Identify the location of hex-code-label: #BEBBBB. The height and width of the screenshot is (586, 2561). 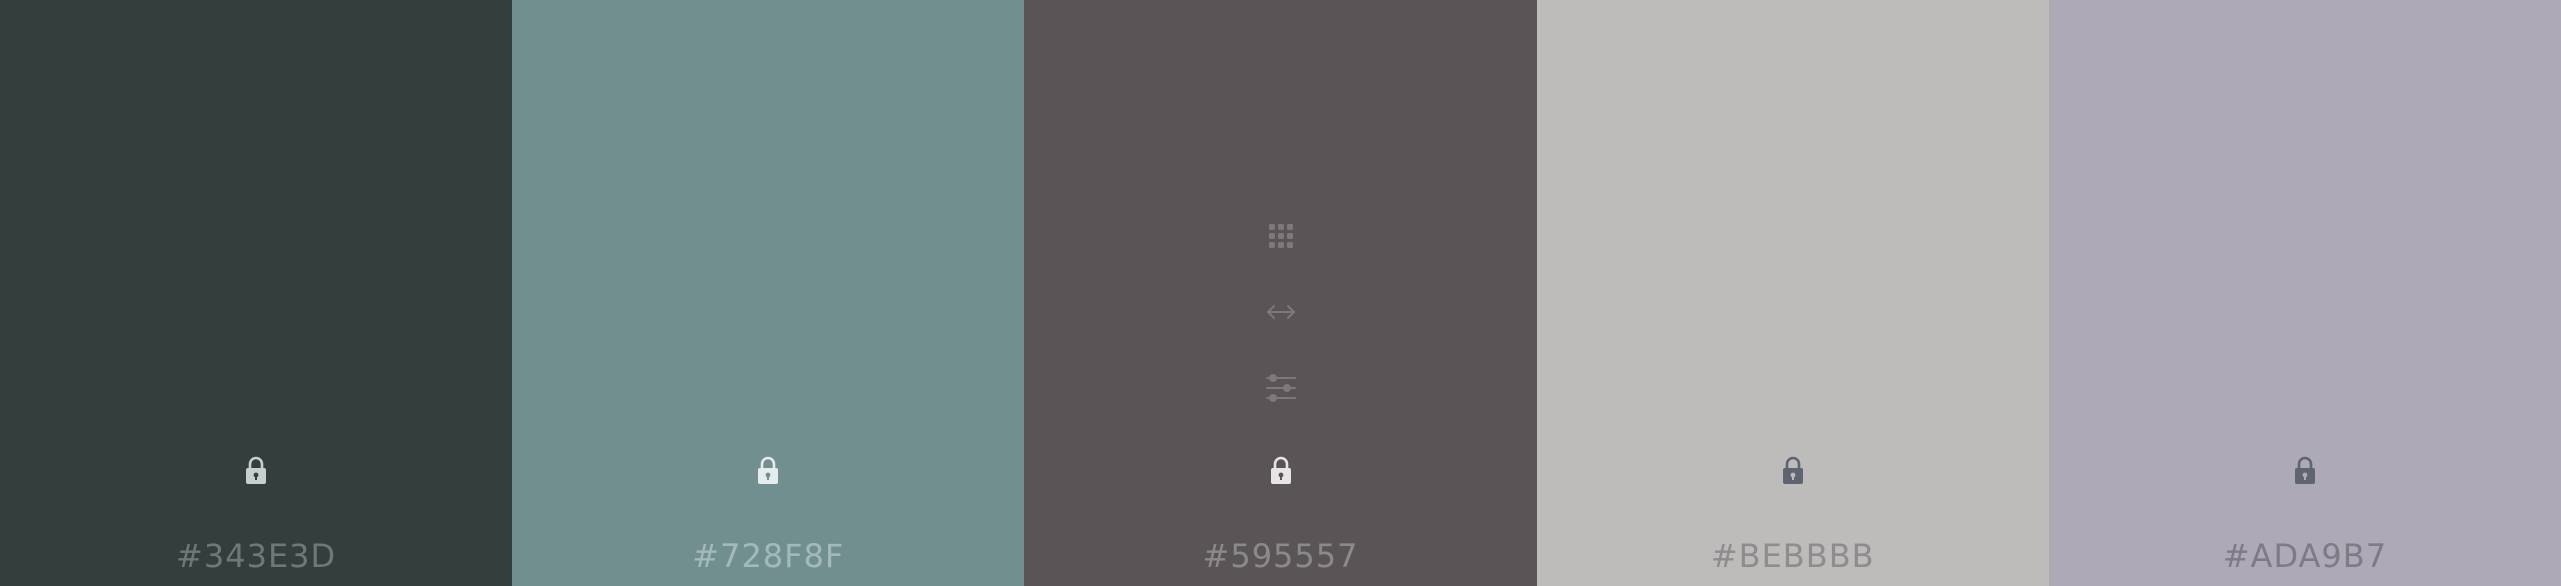
(1793, 556).